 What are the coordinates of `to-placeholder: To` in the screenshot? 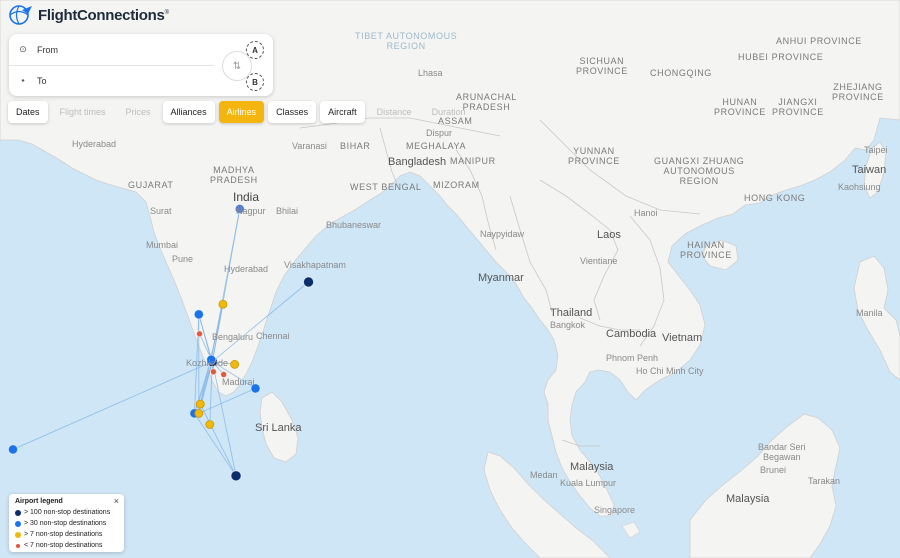 It's located at (42, 80).